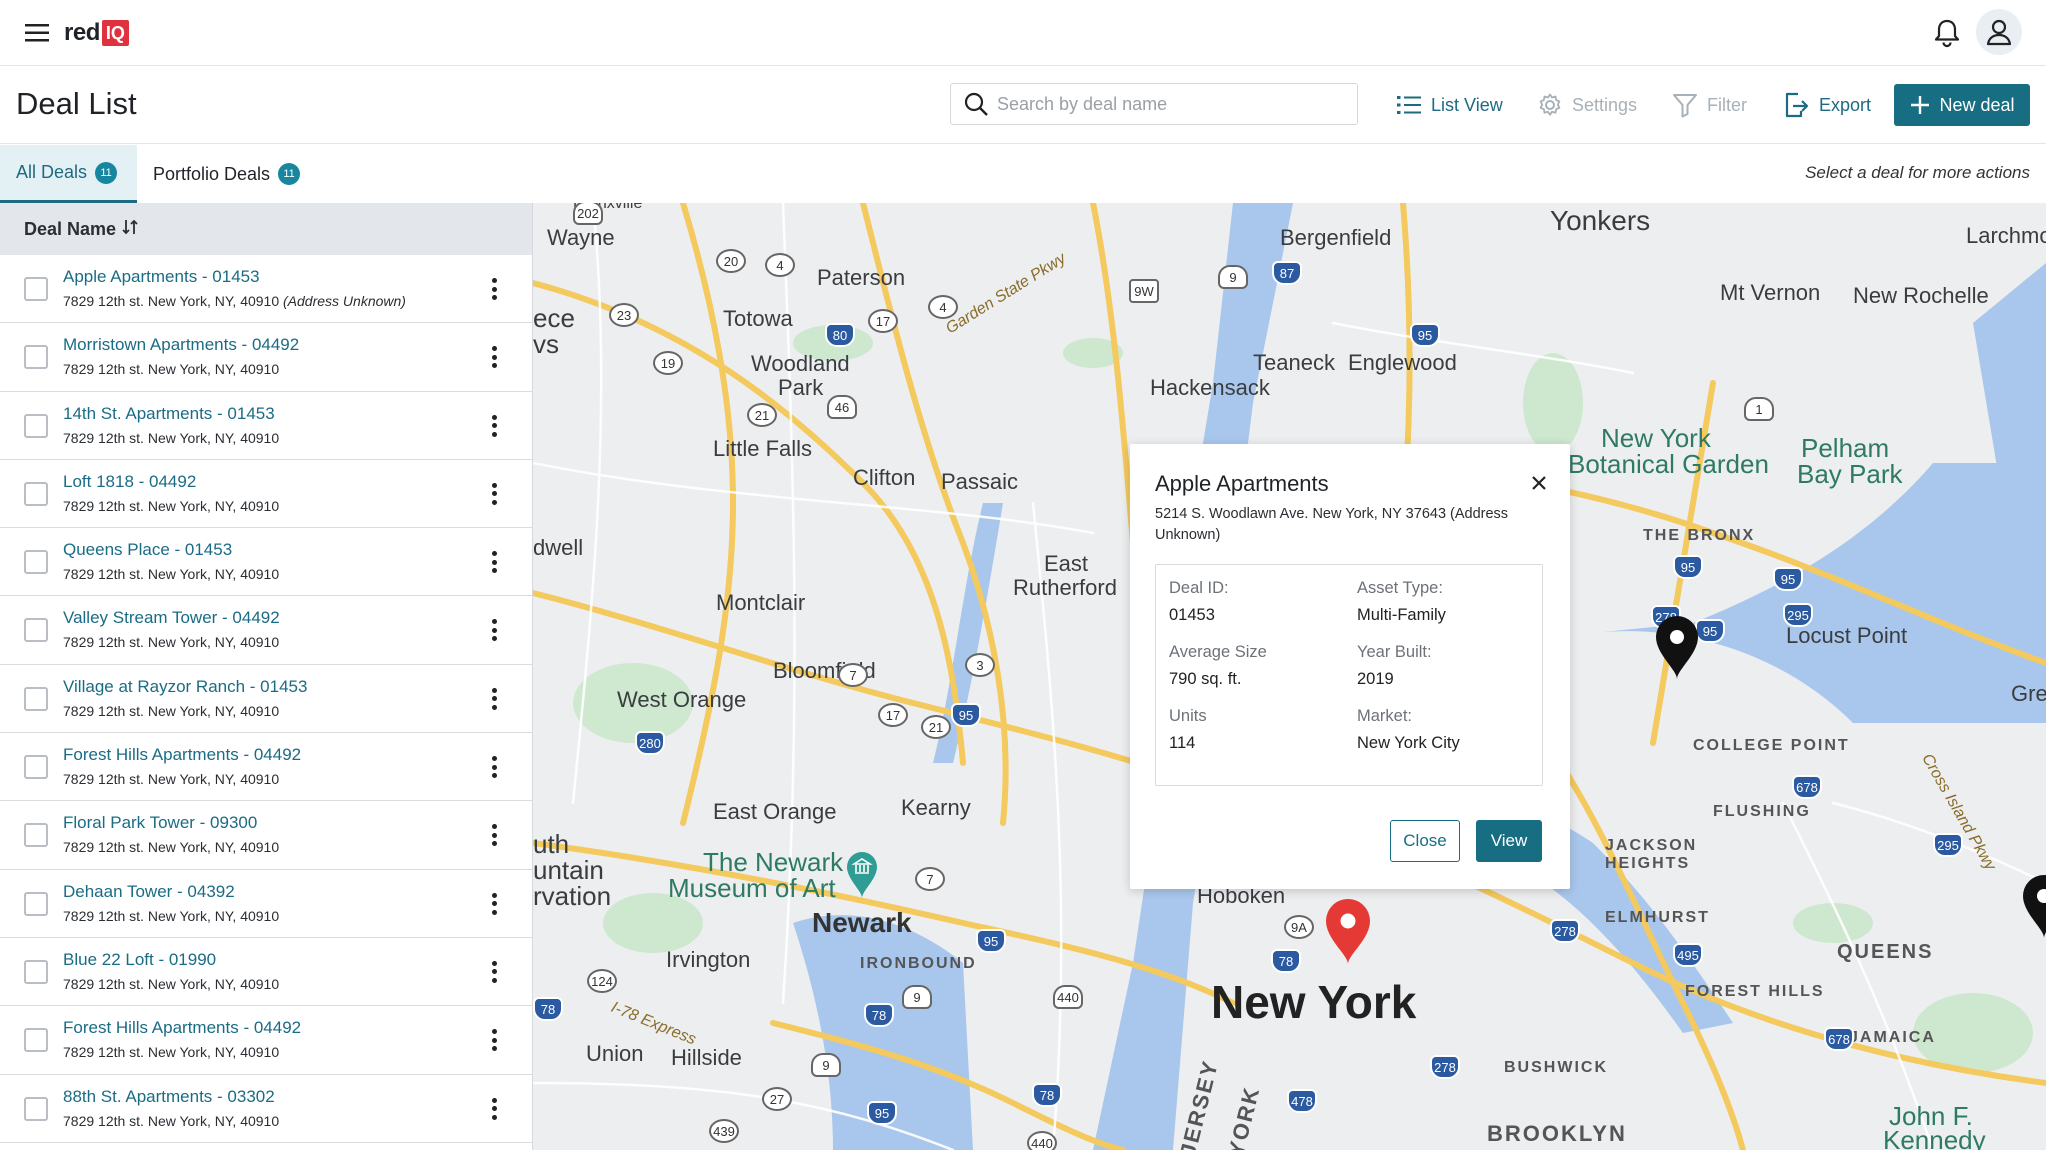 The image size is (2046, 1150). What do you see at coordinates (1587, 105) in the screenshot?
I see `settings-button: Settings` at bounding box center [1587, 105].